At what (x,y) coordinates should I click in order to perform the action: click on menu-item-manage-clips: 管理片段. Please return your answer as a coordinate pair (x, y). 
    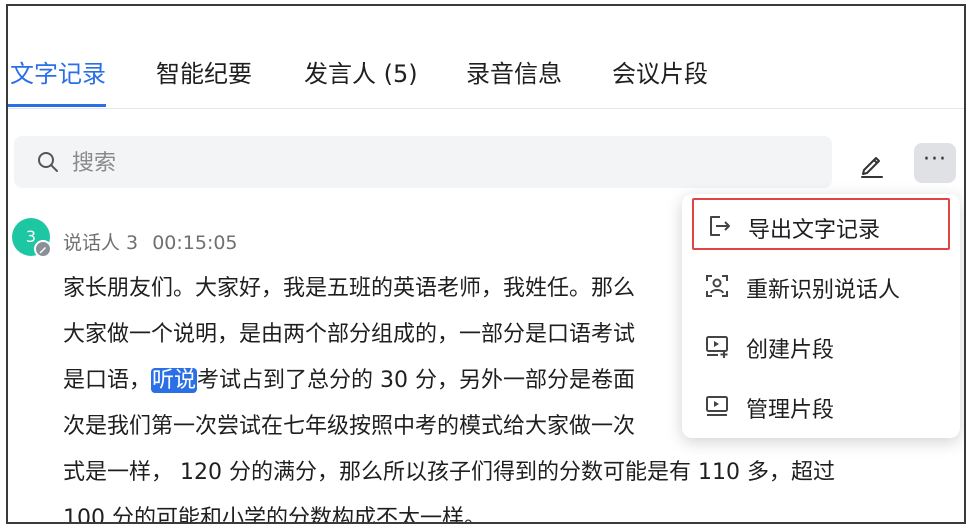
    Looking at the image, I should click on (821, 406).